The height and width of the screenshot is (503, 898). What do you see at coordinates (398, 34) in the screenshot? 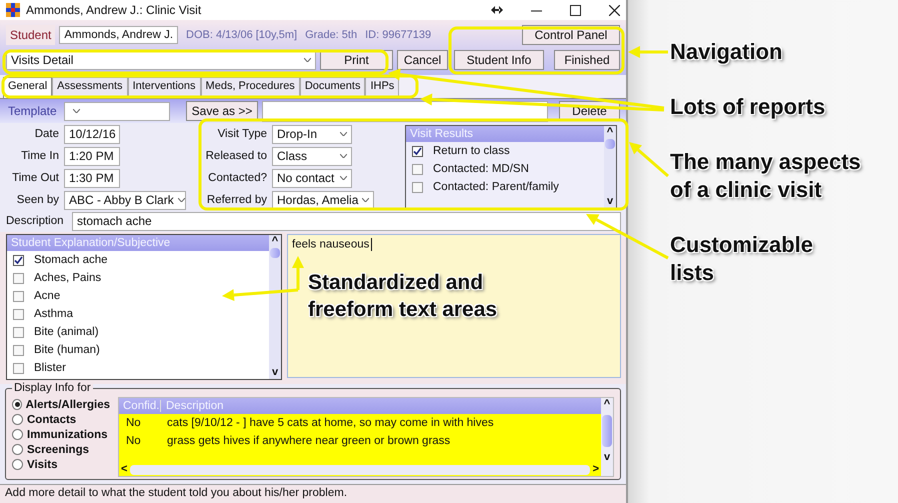
I see `student-id-text: ID: 99677139` at bounding box center [398, 34].